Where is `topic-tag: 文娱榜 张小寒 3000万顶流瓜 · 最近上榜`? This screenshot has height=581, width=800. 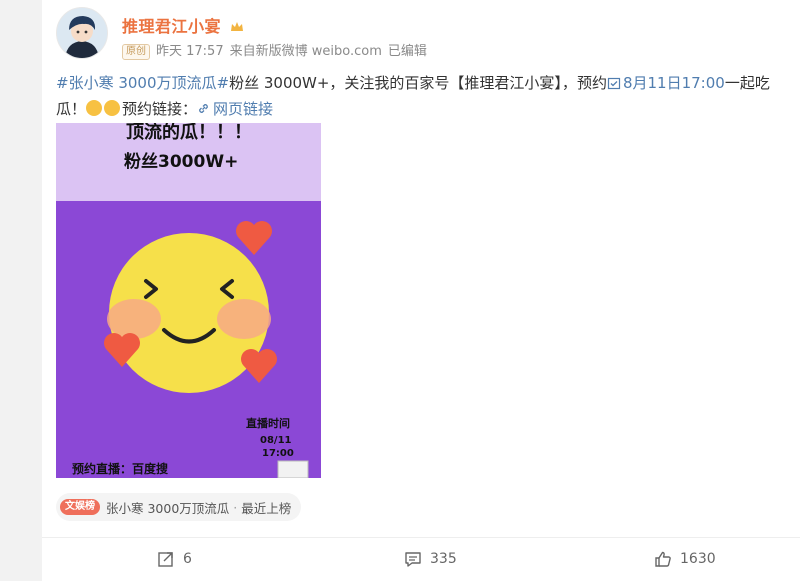
topic-tag: 文娱榜 张小寒 3000万顶流瓜 · 最近上榜 is located at coordinates (179, 507).